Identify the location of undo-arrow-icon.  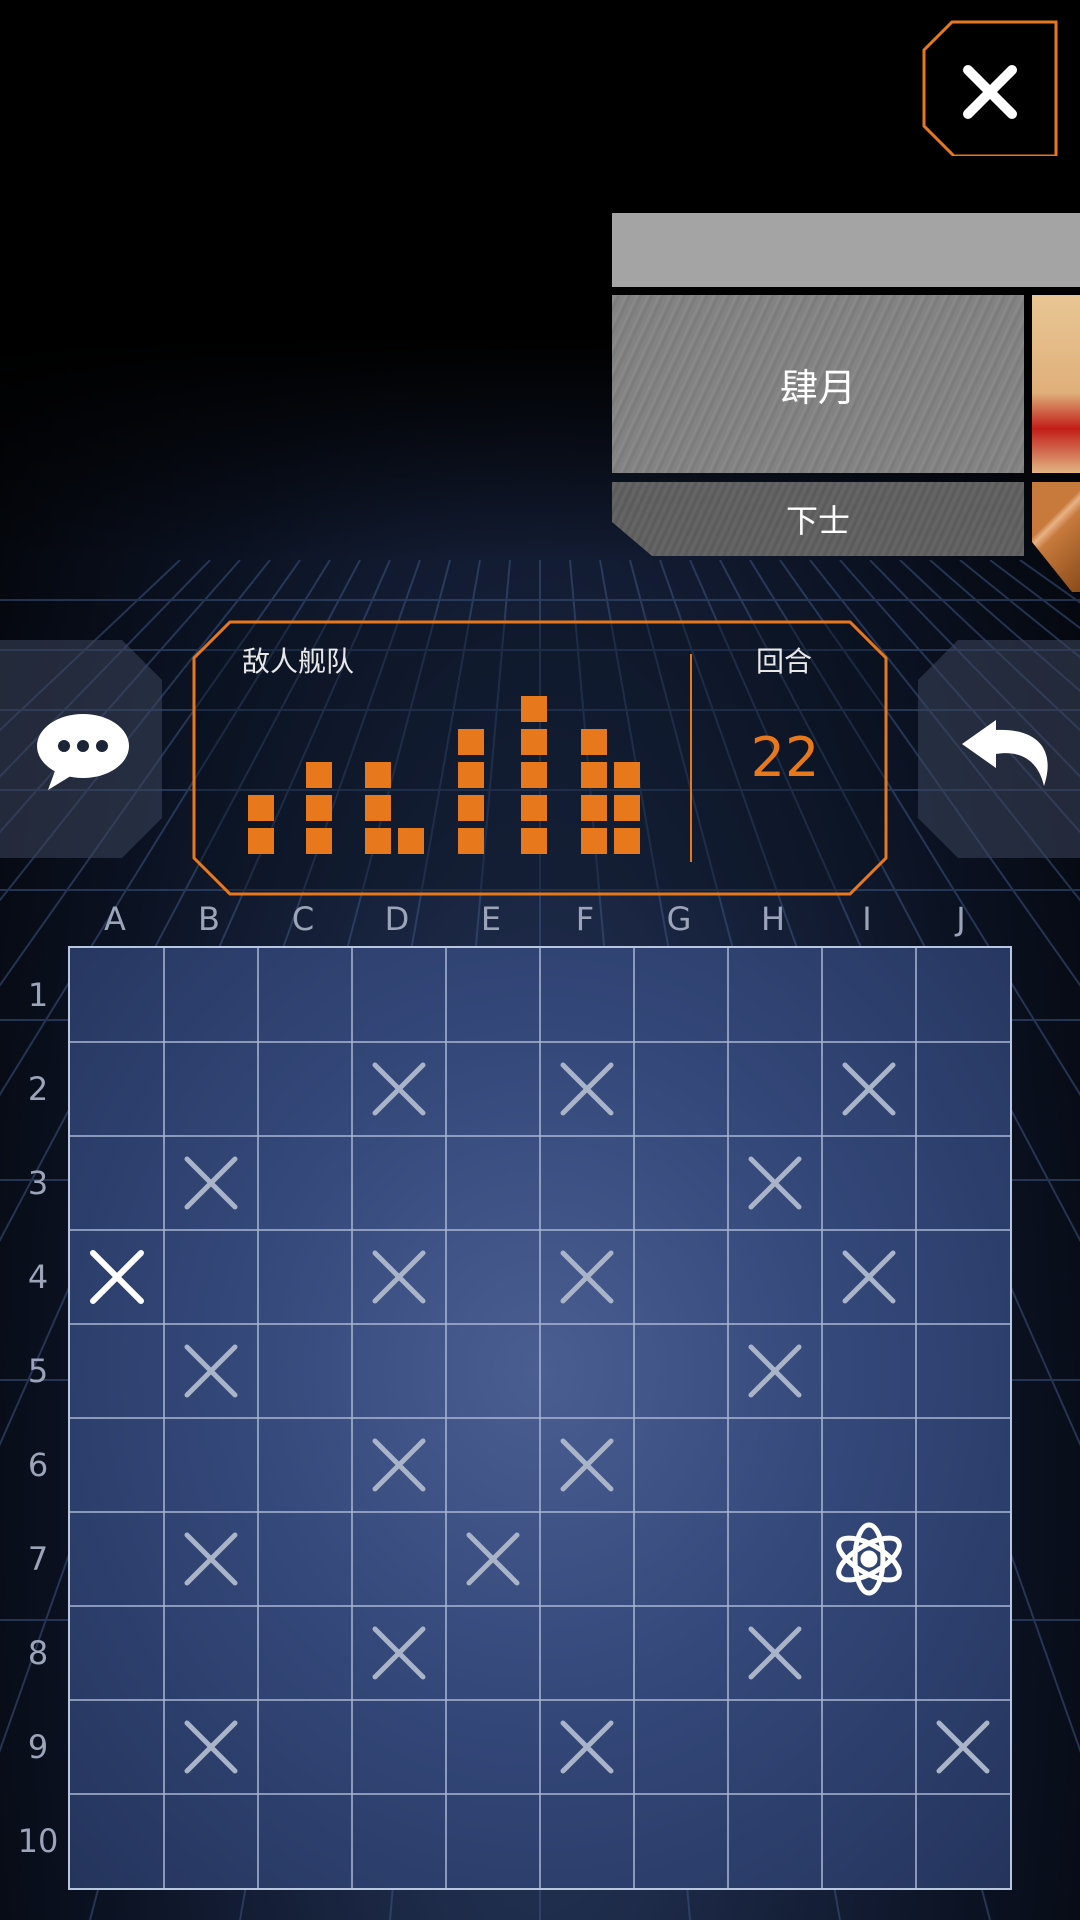
(1005, 753).